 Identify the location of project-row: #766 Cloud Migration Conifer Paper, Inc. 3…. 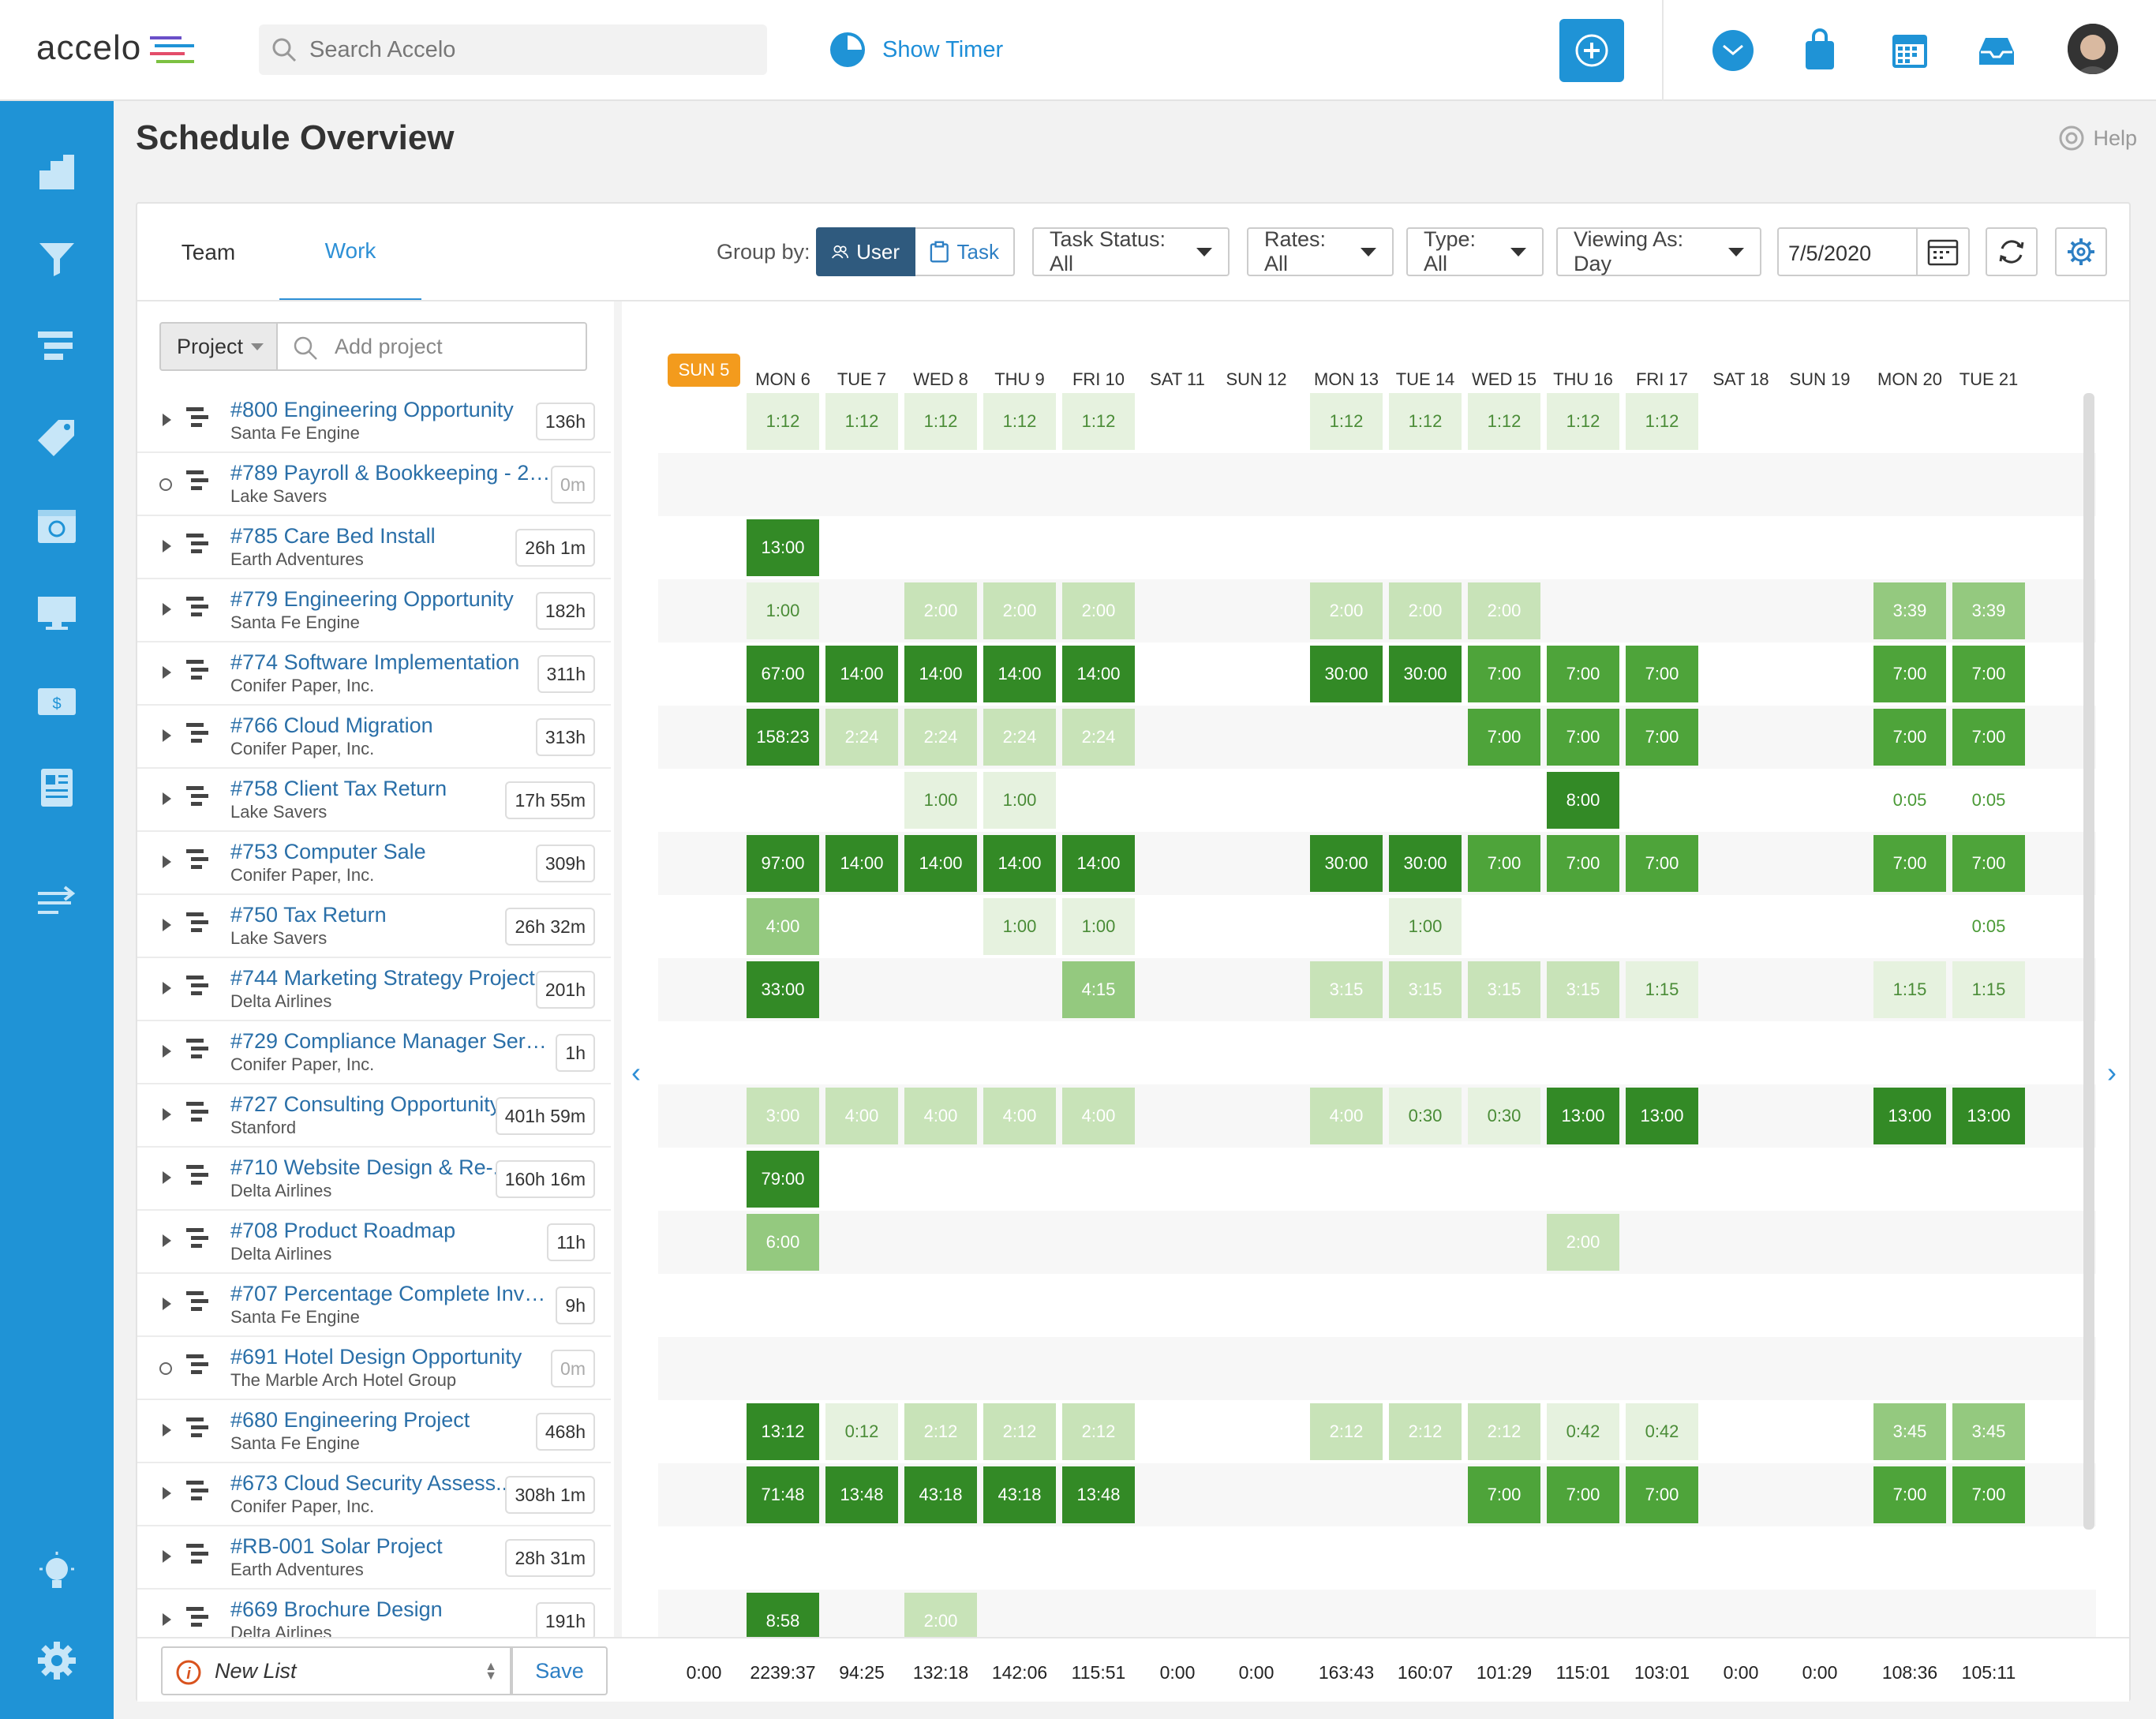
(374, 737).